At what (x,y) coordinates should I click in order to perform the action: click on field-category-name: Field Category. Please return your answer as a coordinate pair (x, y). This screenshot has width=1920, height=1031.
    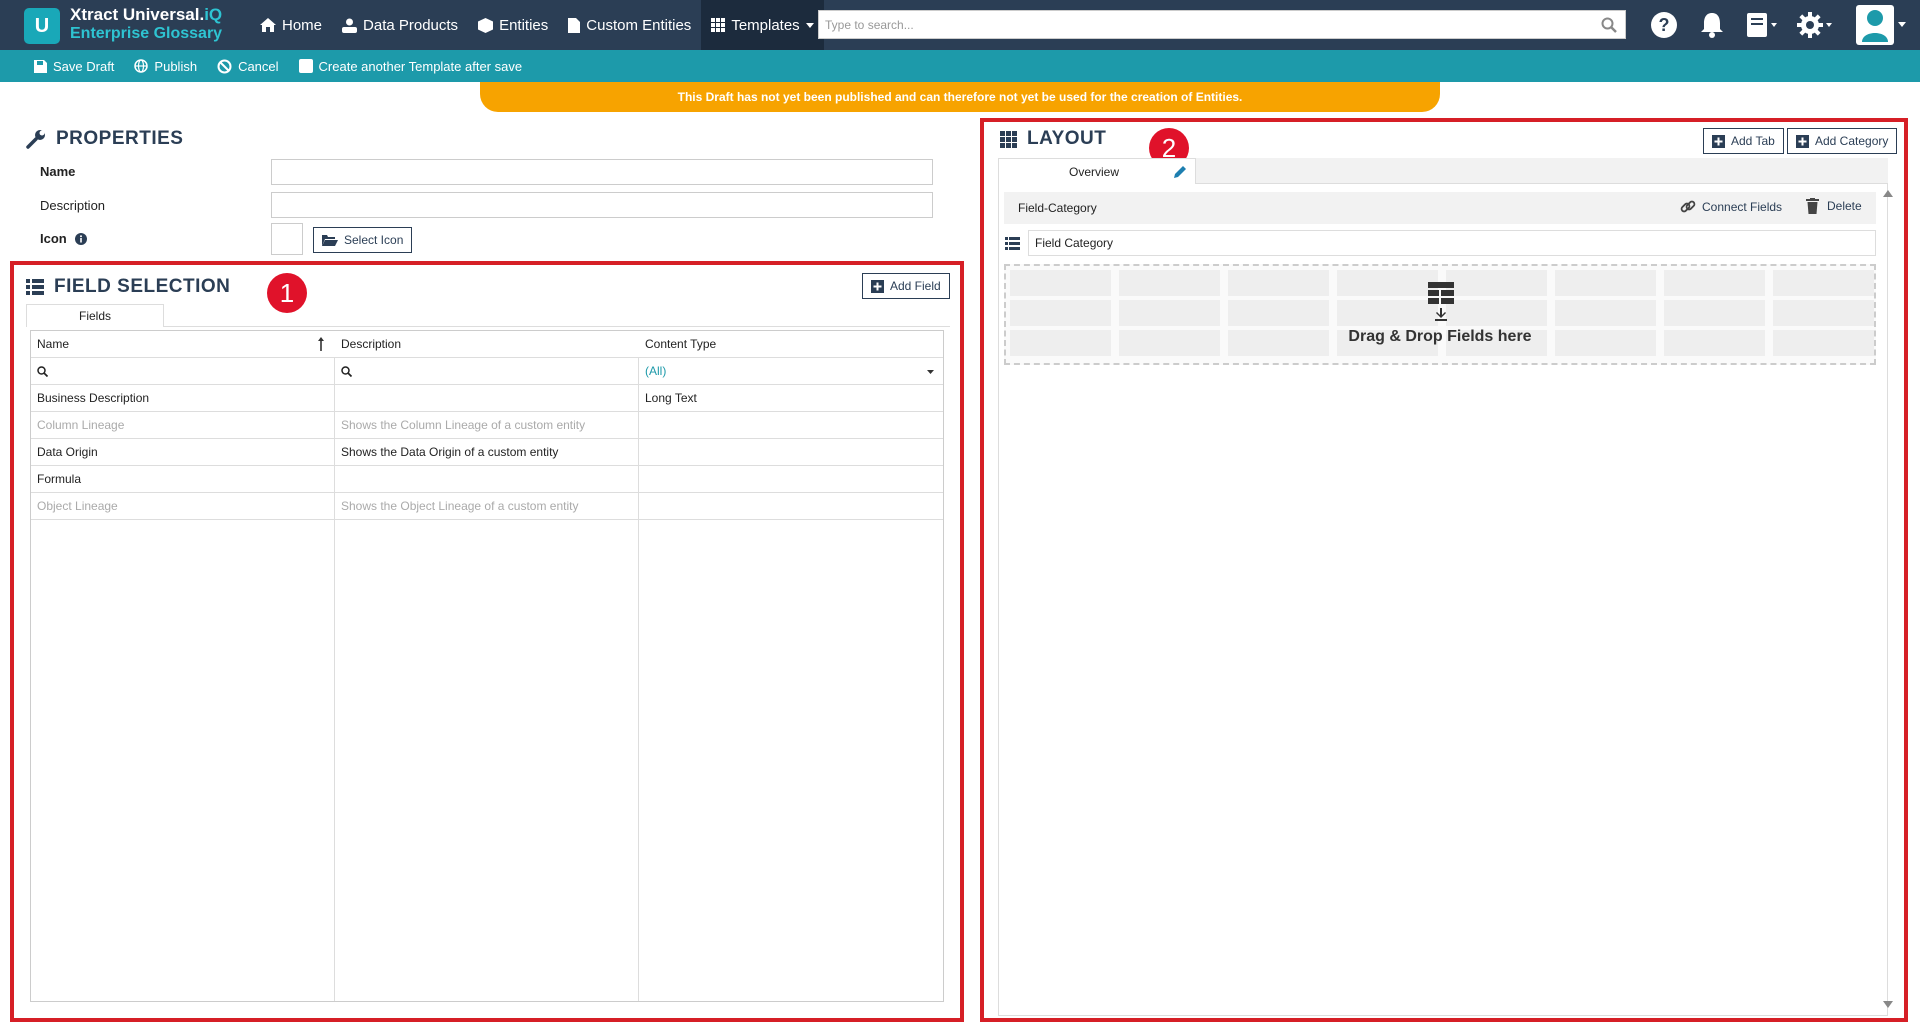
    Looking at the image, I should click on (1452, 243).